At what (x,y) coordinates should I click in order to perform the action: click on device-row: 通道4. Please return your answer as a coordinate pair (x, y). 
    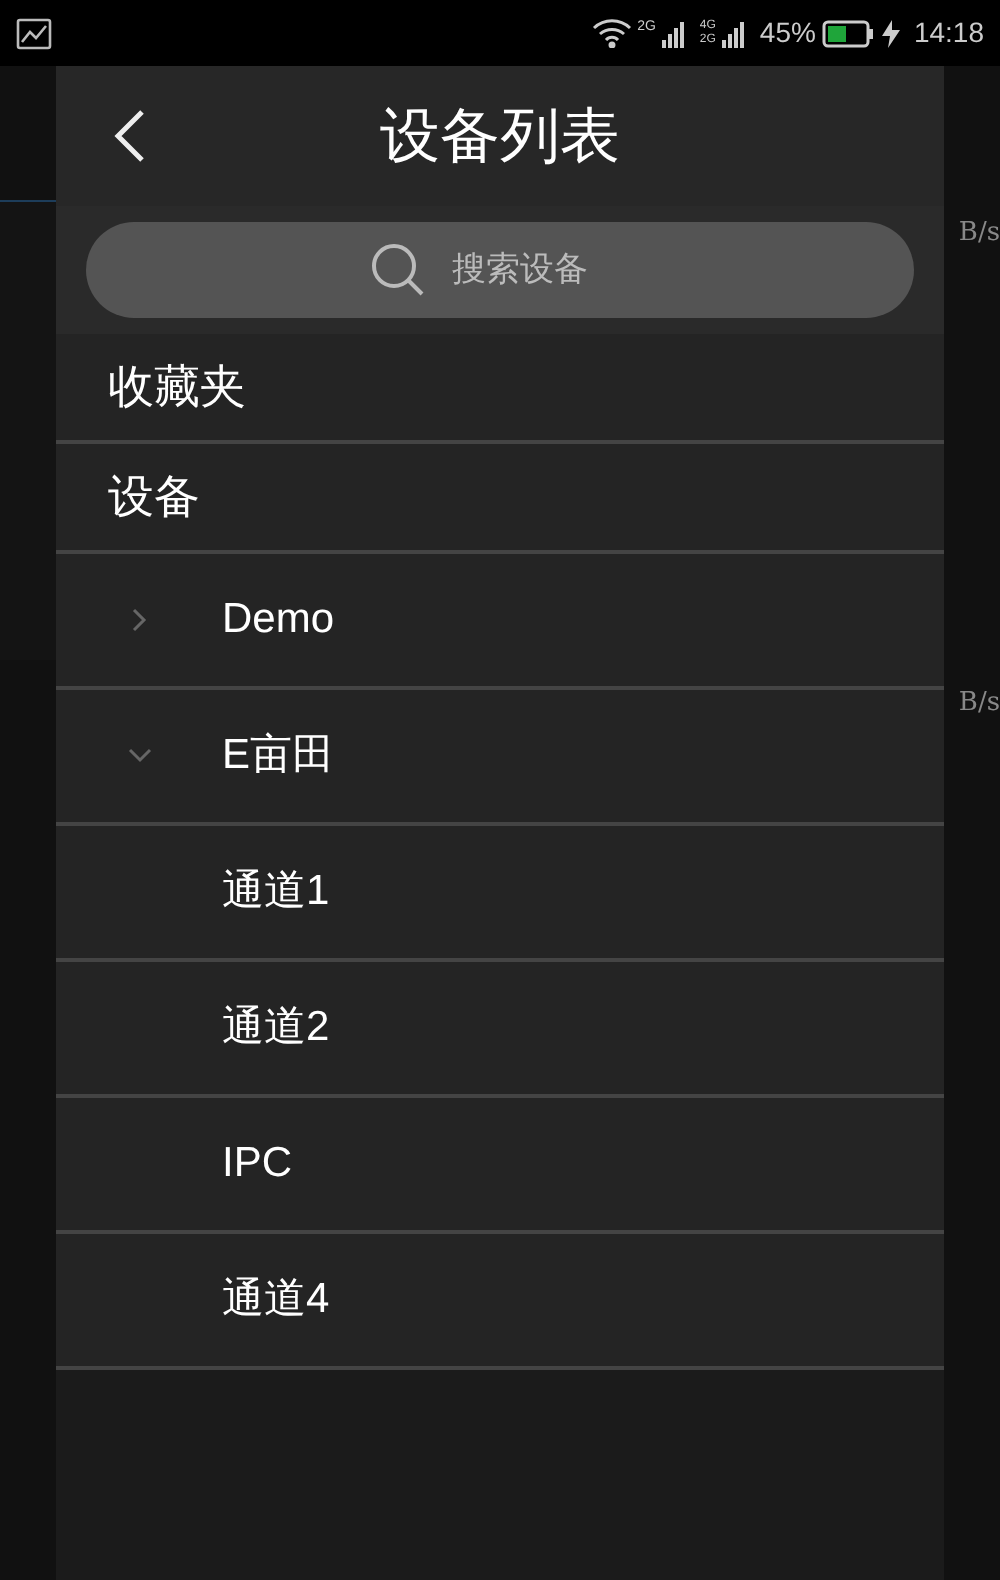
    Looking at the image, I should click on (500, 1302).